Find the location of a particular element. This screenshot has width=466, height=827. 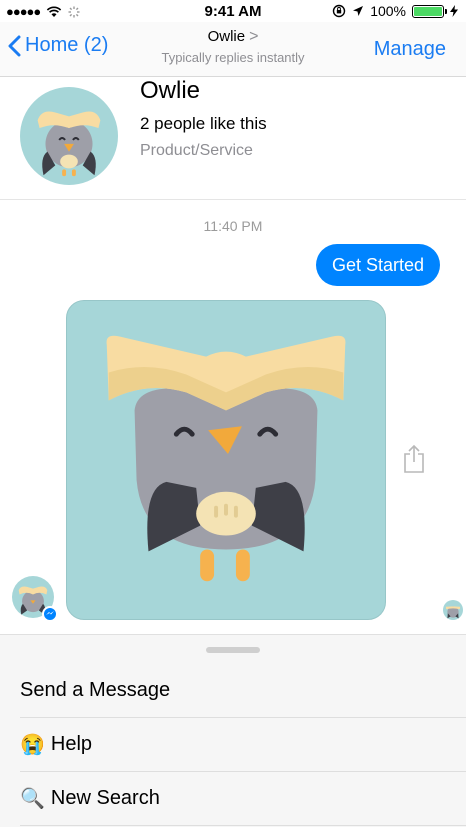

sent-message-bubble: Get Started is located at coordinates (377, 265).